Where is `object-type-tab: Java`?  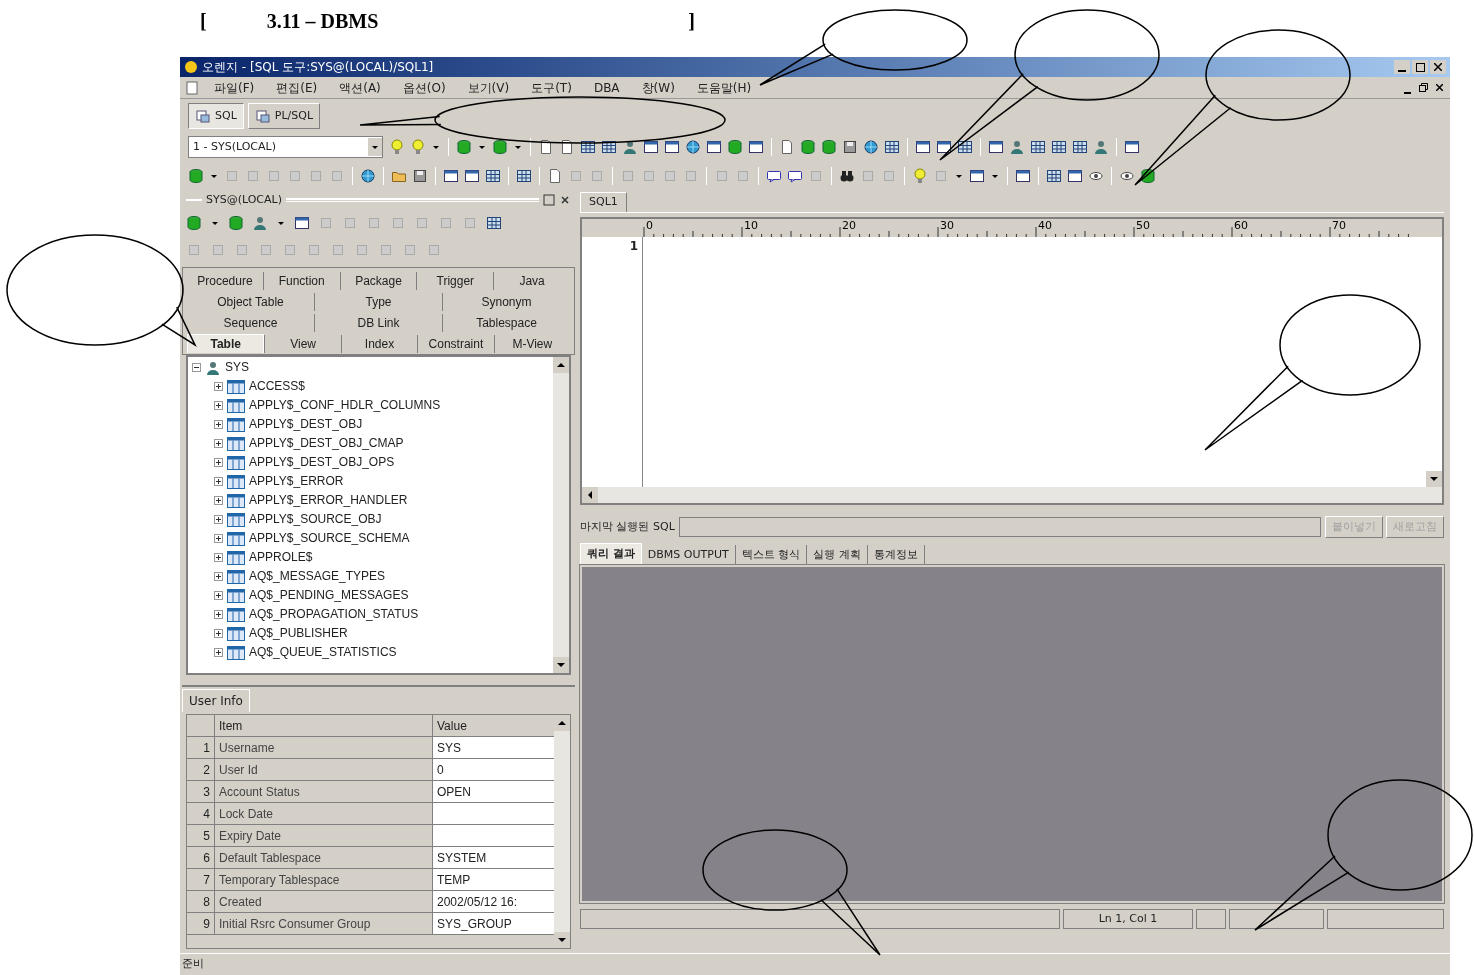 object-type-tab: Java is located at coordinates (531, 280).